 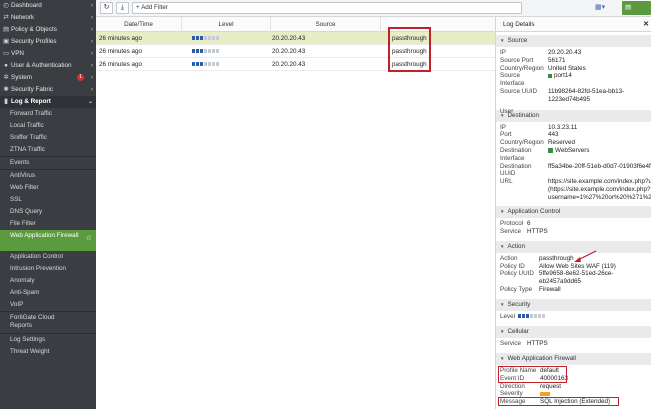 What do you see at coordinates (48, 305) in the screenshot?
I see `sidebar-item-voip: VoIP` at bounding box center [48, 305].